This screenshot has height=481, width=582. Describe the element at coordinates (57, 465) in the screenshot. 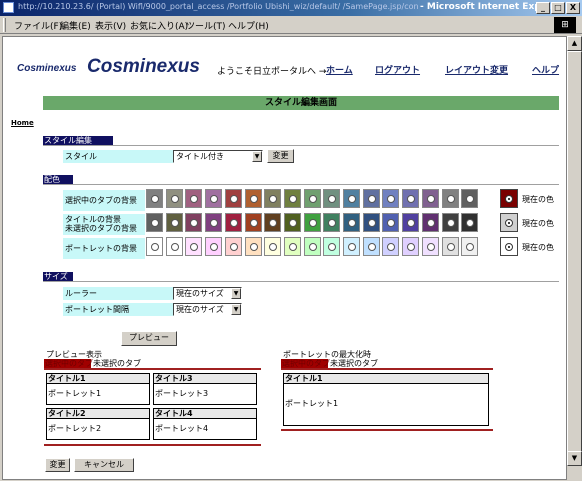

I see `change-button: 変更` at that location.